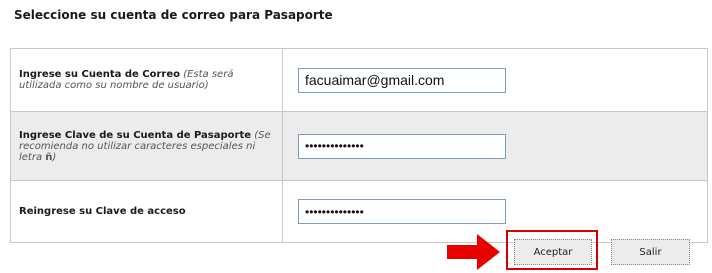 This screenshot has width=712, height=273. What do you see at coordinates (402, 211) in the screenshot?
I see `password-confirm-field` at bounding box center [402, 211].